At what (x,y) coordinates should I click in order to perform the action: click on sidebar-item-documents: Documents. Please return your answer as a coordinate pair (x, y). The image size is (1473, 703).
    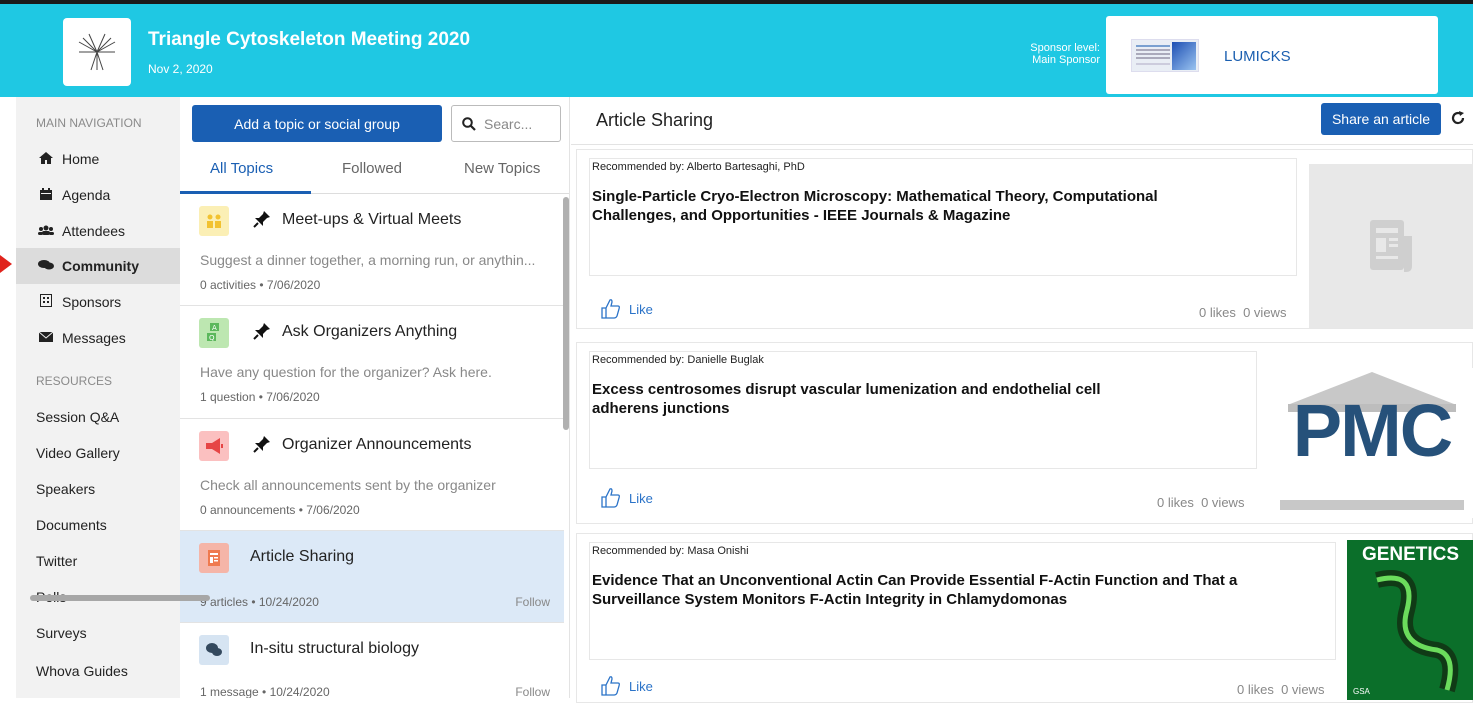
    Looking at the image, I should click on (71, 525).